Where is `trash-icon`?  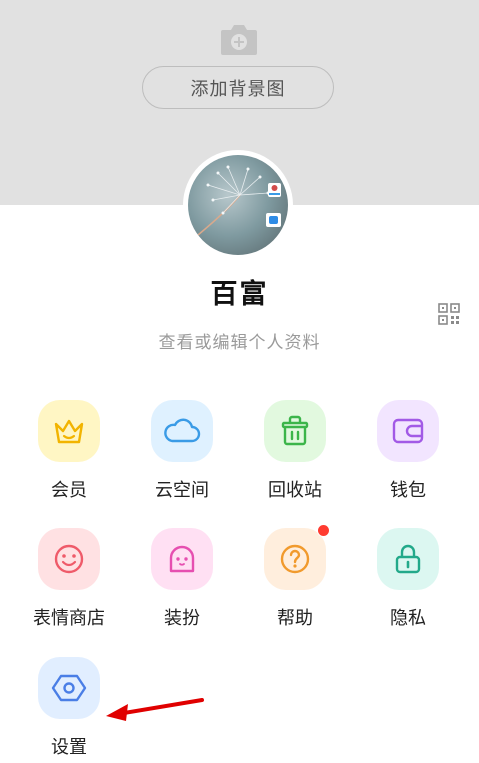
trash-icon is located at coordinates (295, 430).